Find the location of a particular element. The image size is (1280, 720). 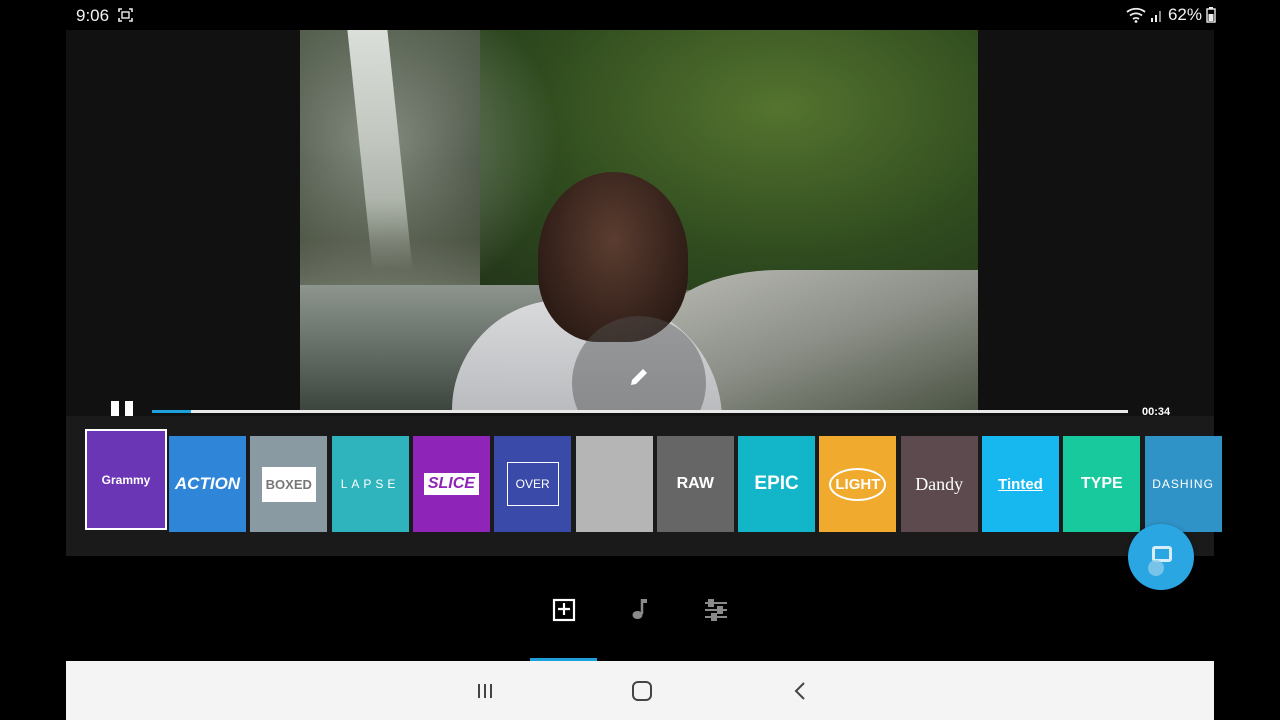

music-note-icon is located at coordinates (639, 609).